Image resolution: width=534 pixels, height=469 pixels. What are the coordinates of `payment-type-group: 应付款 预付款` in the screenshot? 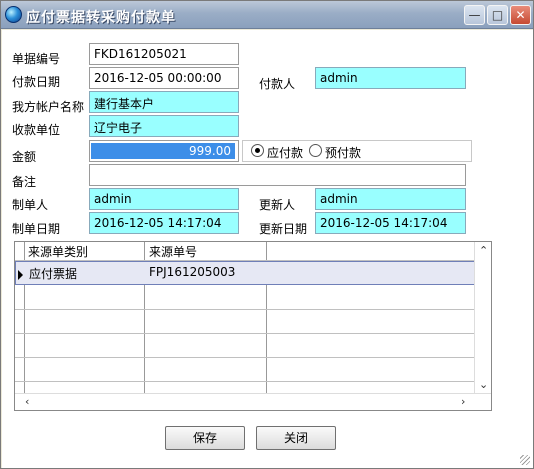 It's located at (357, 151).